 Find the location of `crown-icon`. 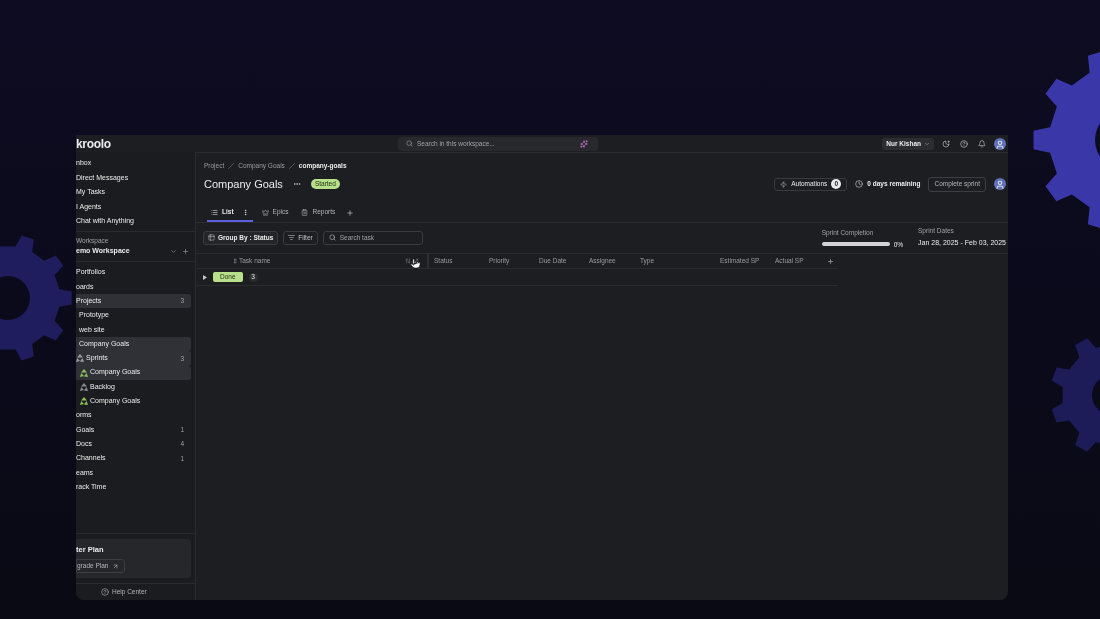

crown-icon is located at coordinates (265, 212).